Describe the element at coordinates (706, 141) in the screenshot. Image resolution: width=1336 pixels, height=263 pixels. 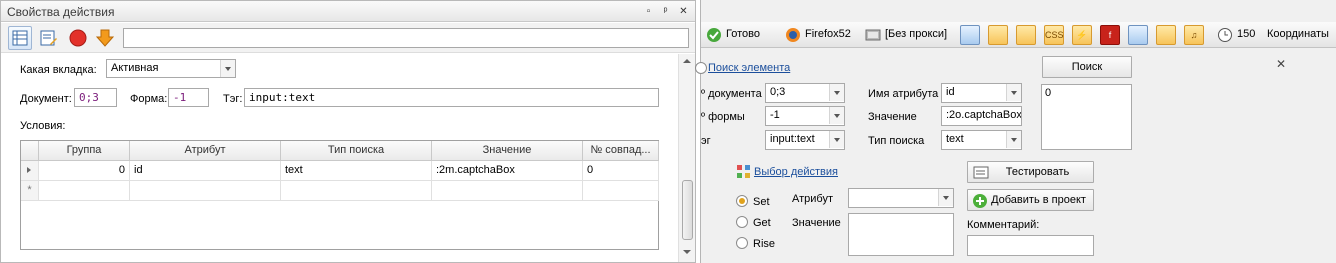
I see `tag-label-right: эг` at that location.